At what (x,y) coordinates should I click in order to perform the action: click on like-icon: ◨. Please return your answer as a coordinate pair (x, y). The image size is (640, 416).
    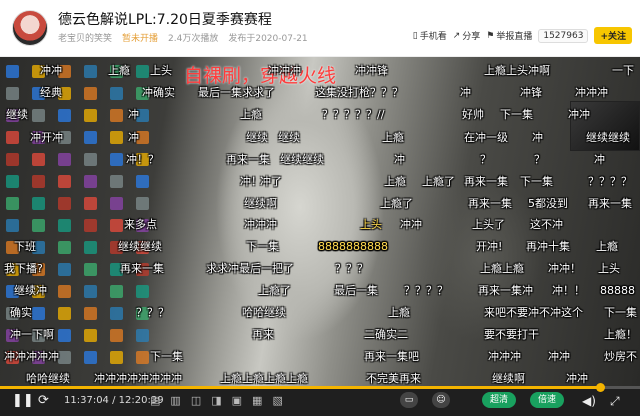
    Looking at the image, I should click on (216, 400).